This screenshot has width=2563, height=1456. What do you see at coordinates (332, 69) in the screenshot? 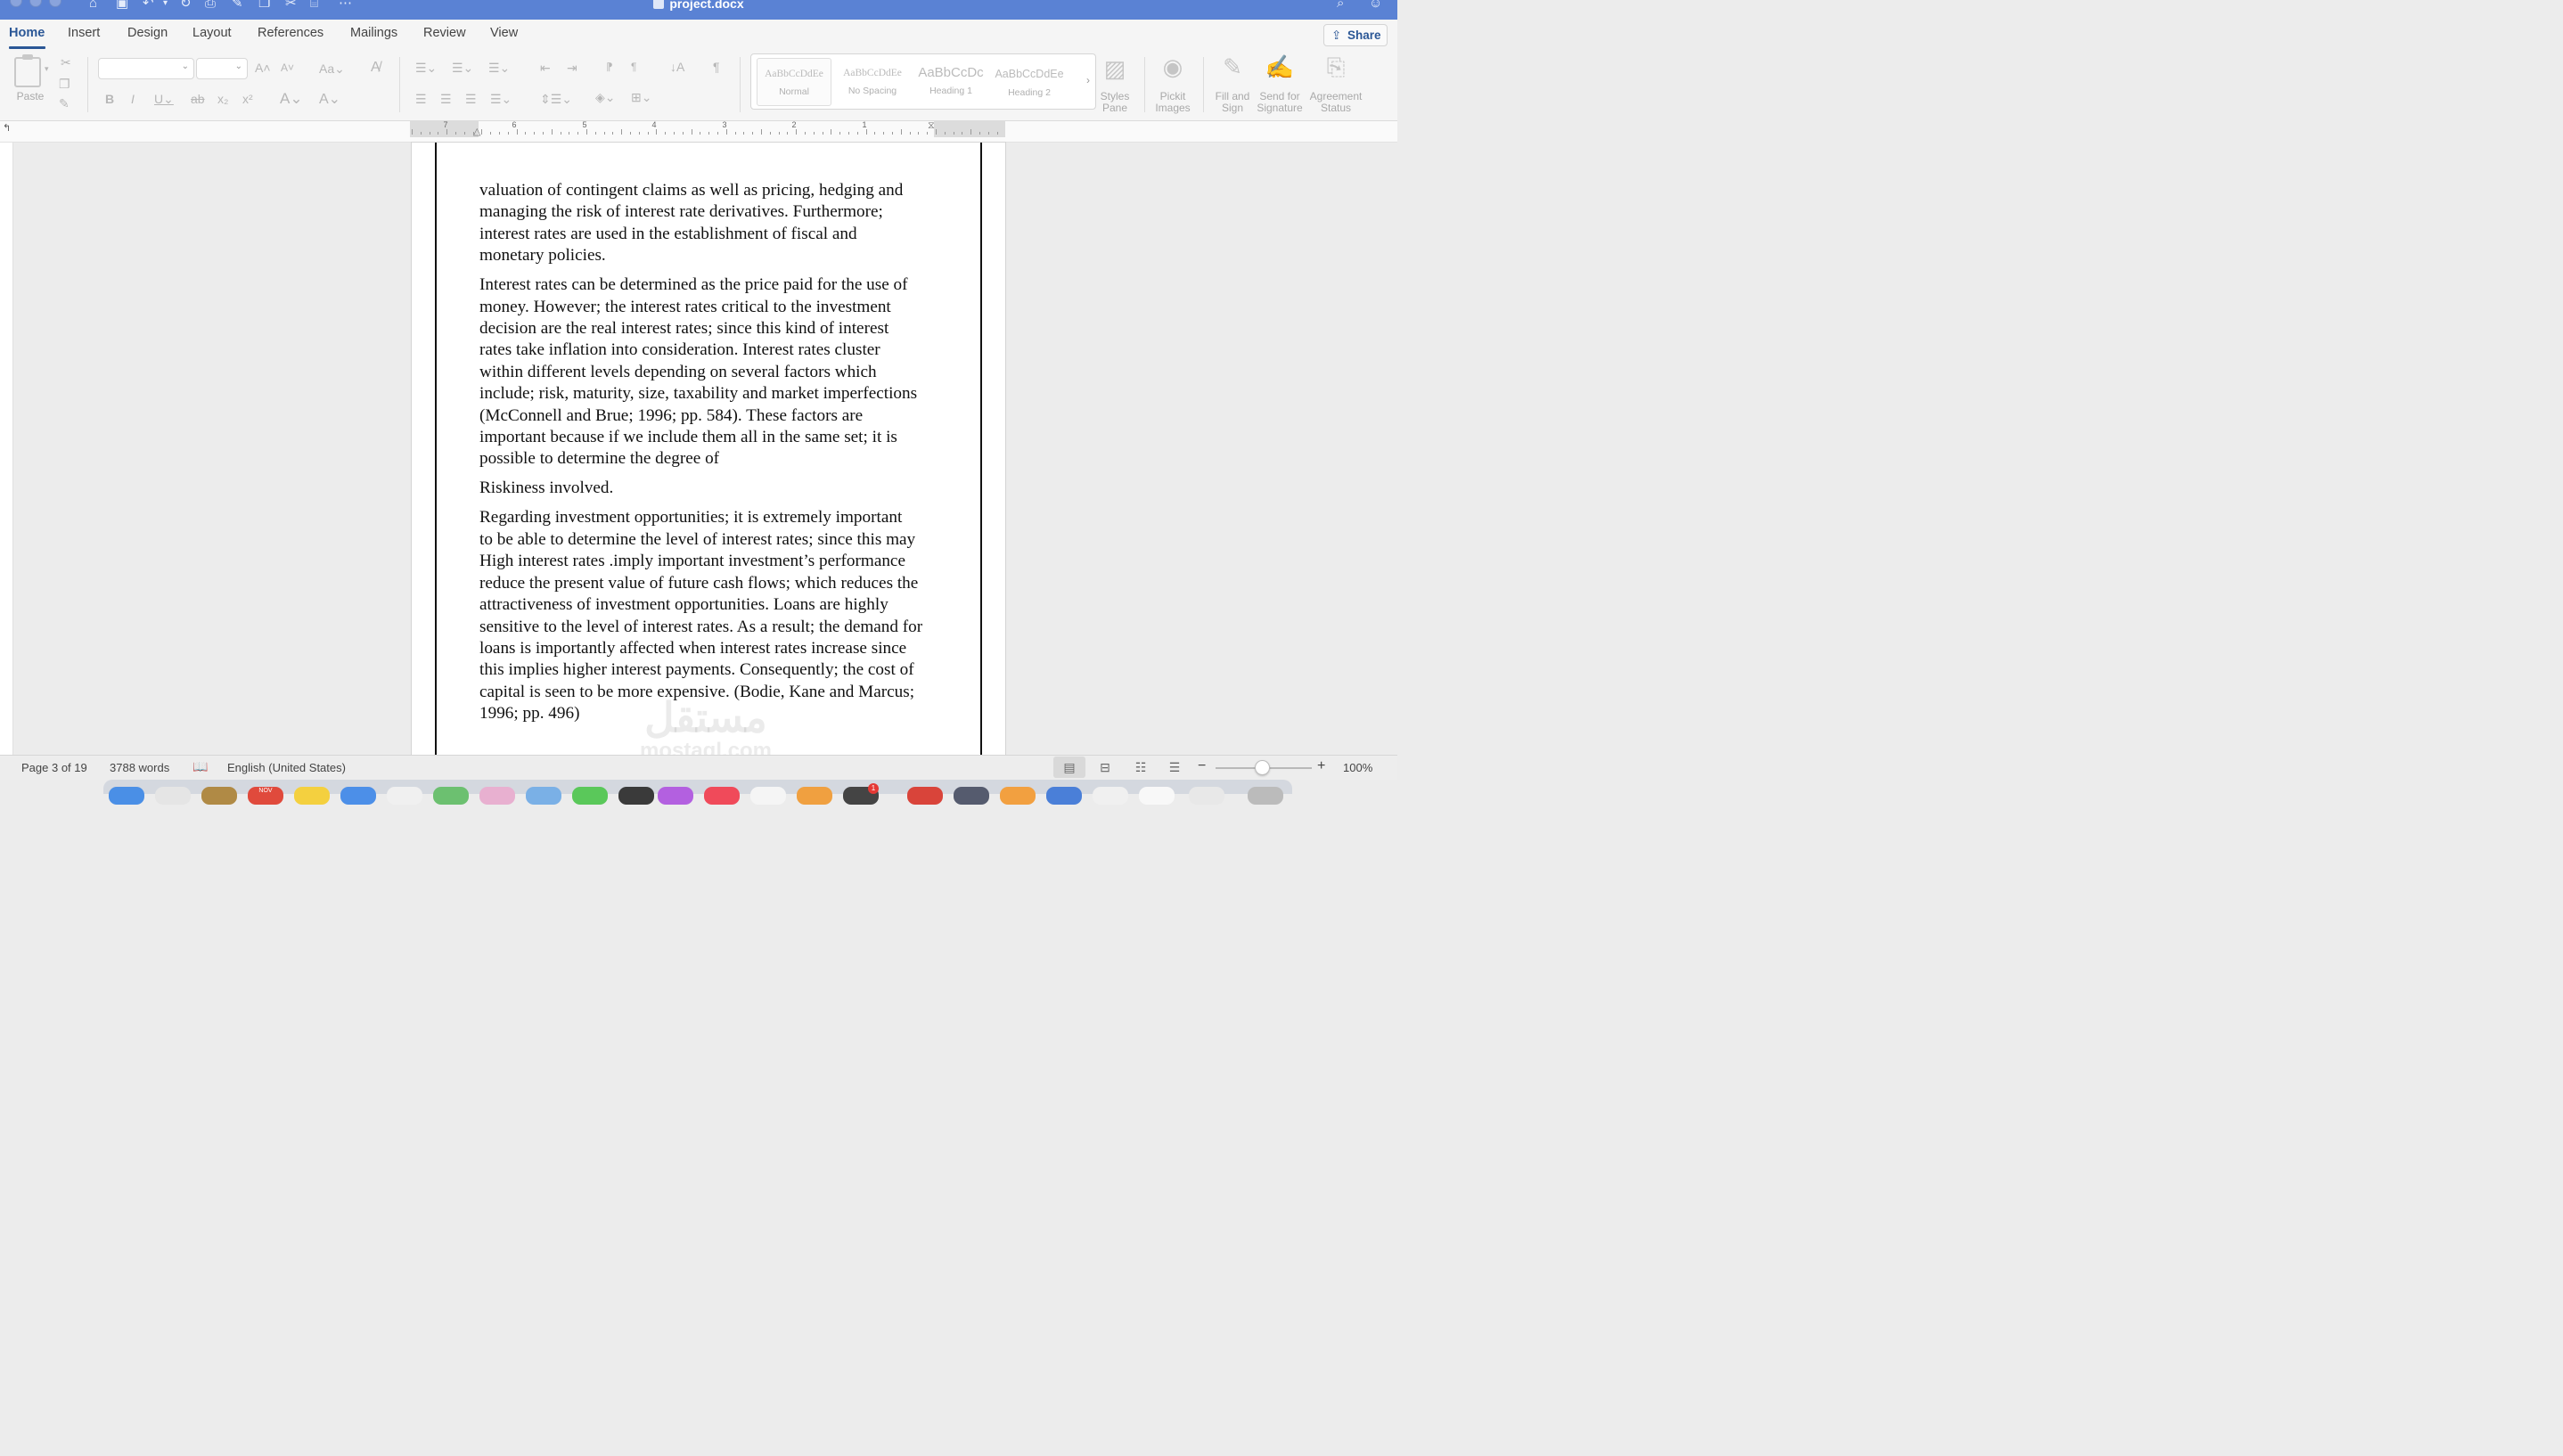
I see `change-case-icon: Aa⌄` at bounding box center [332, 69].